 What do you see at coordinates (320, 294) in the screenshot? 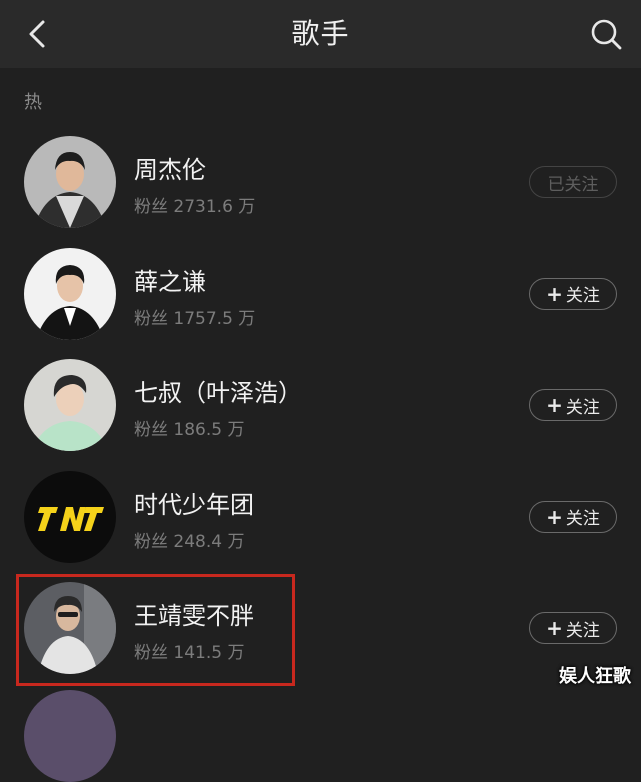
I see `artist-row: 薛之谦 粉丝 1757.5 万 + 关注` at bounding box center [320, 294].